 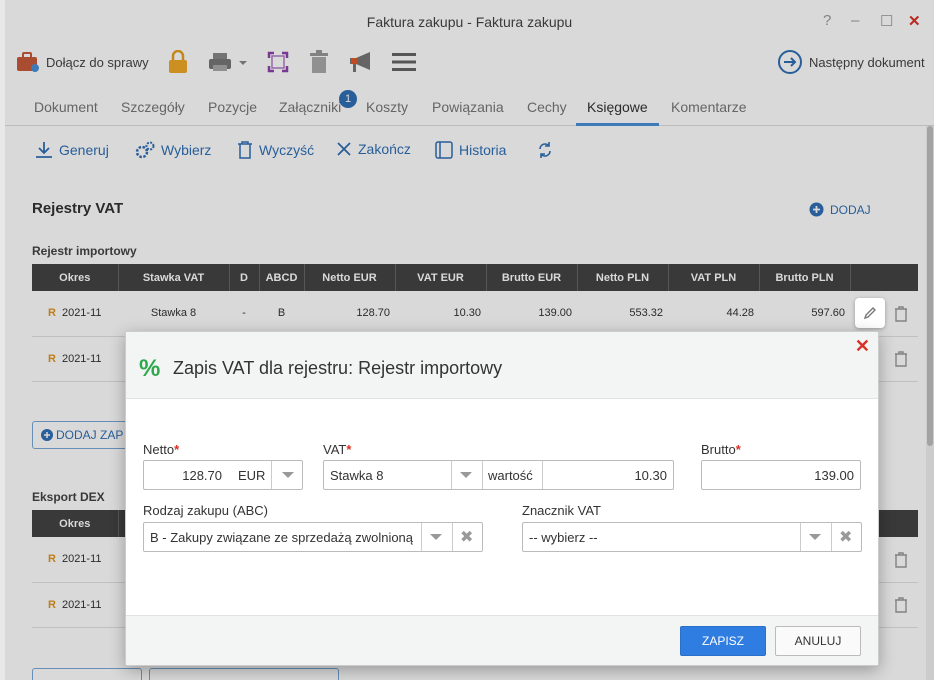 I want to click on vat-marker-value: -- wybierz --, so click(x=563, y=537).